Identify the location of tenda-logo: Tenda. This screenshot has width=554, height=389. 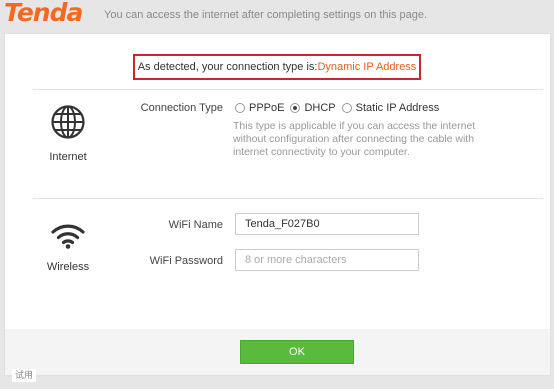
(43, 13).